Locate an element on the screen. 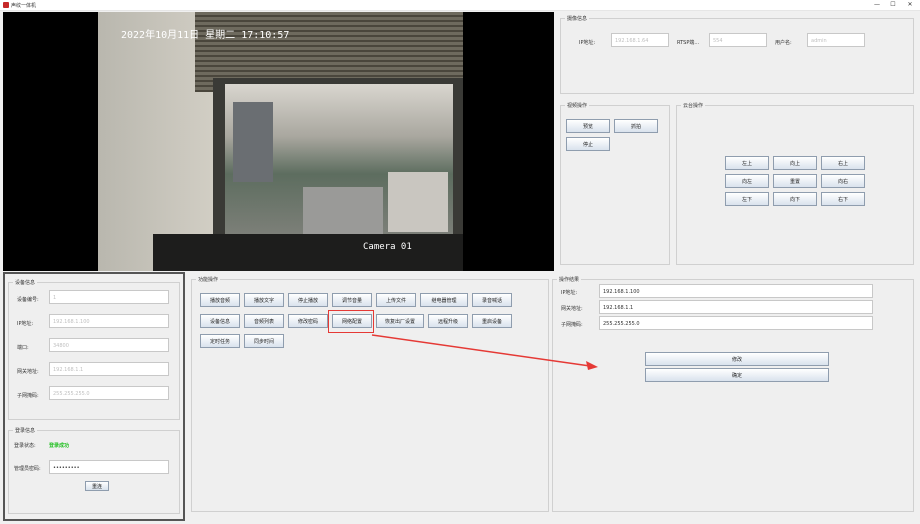  title-bar: 声纹一体机 — ☐ ✕ is located at coordinates (460, 5).